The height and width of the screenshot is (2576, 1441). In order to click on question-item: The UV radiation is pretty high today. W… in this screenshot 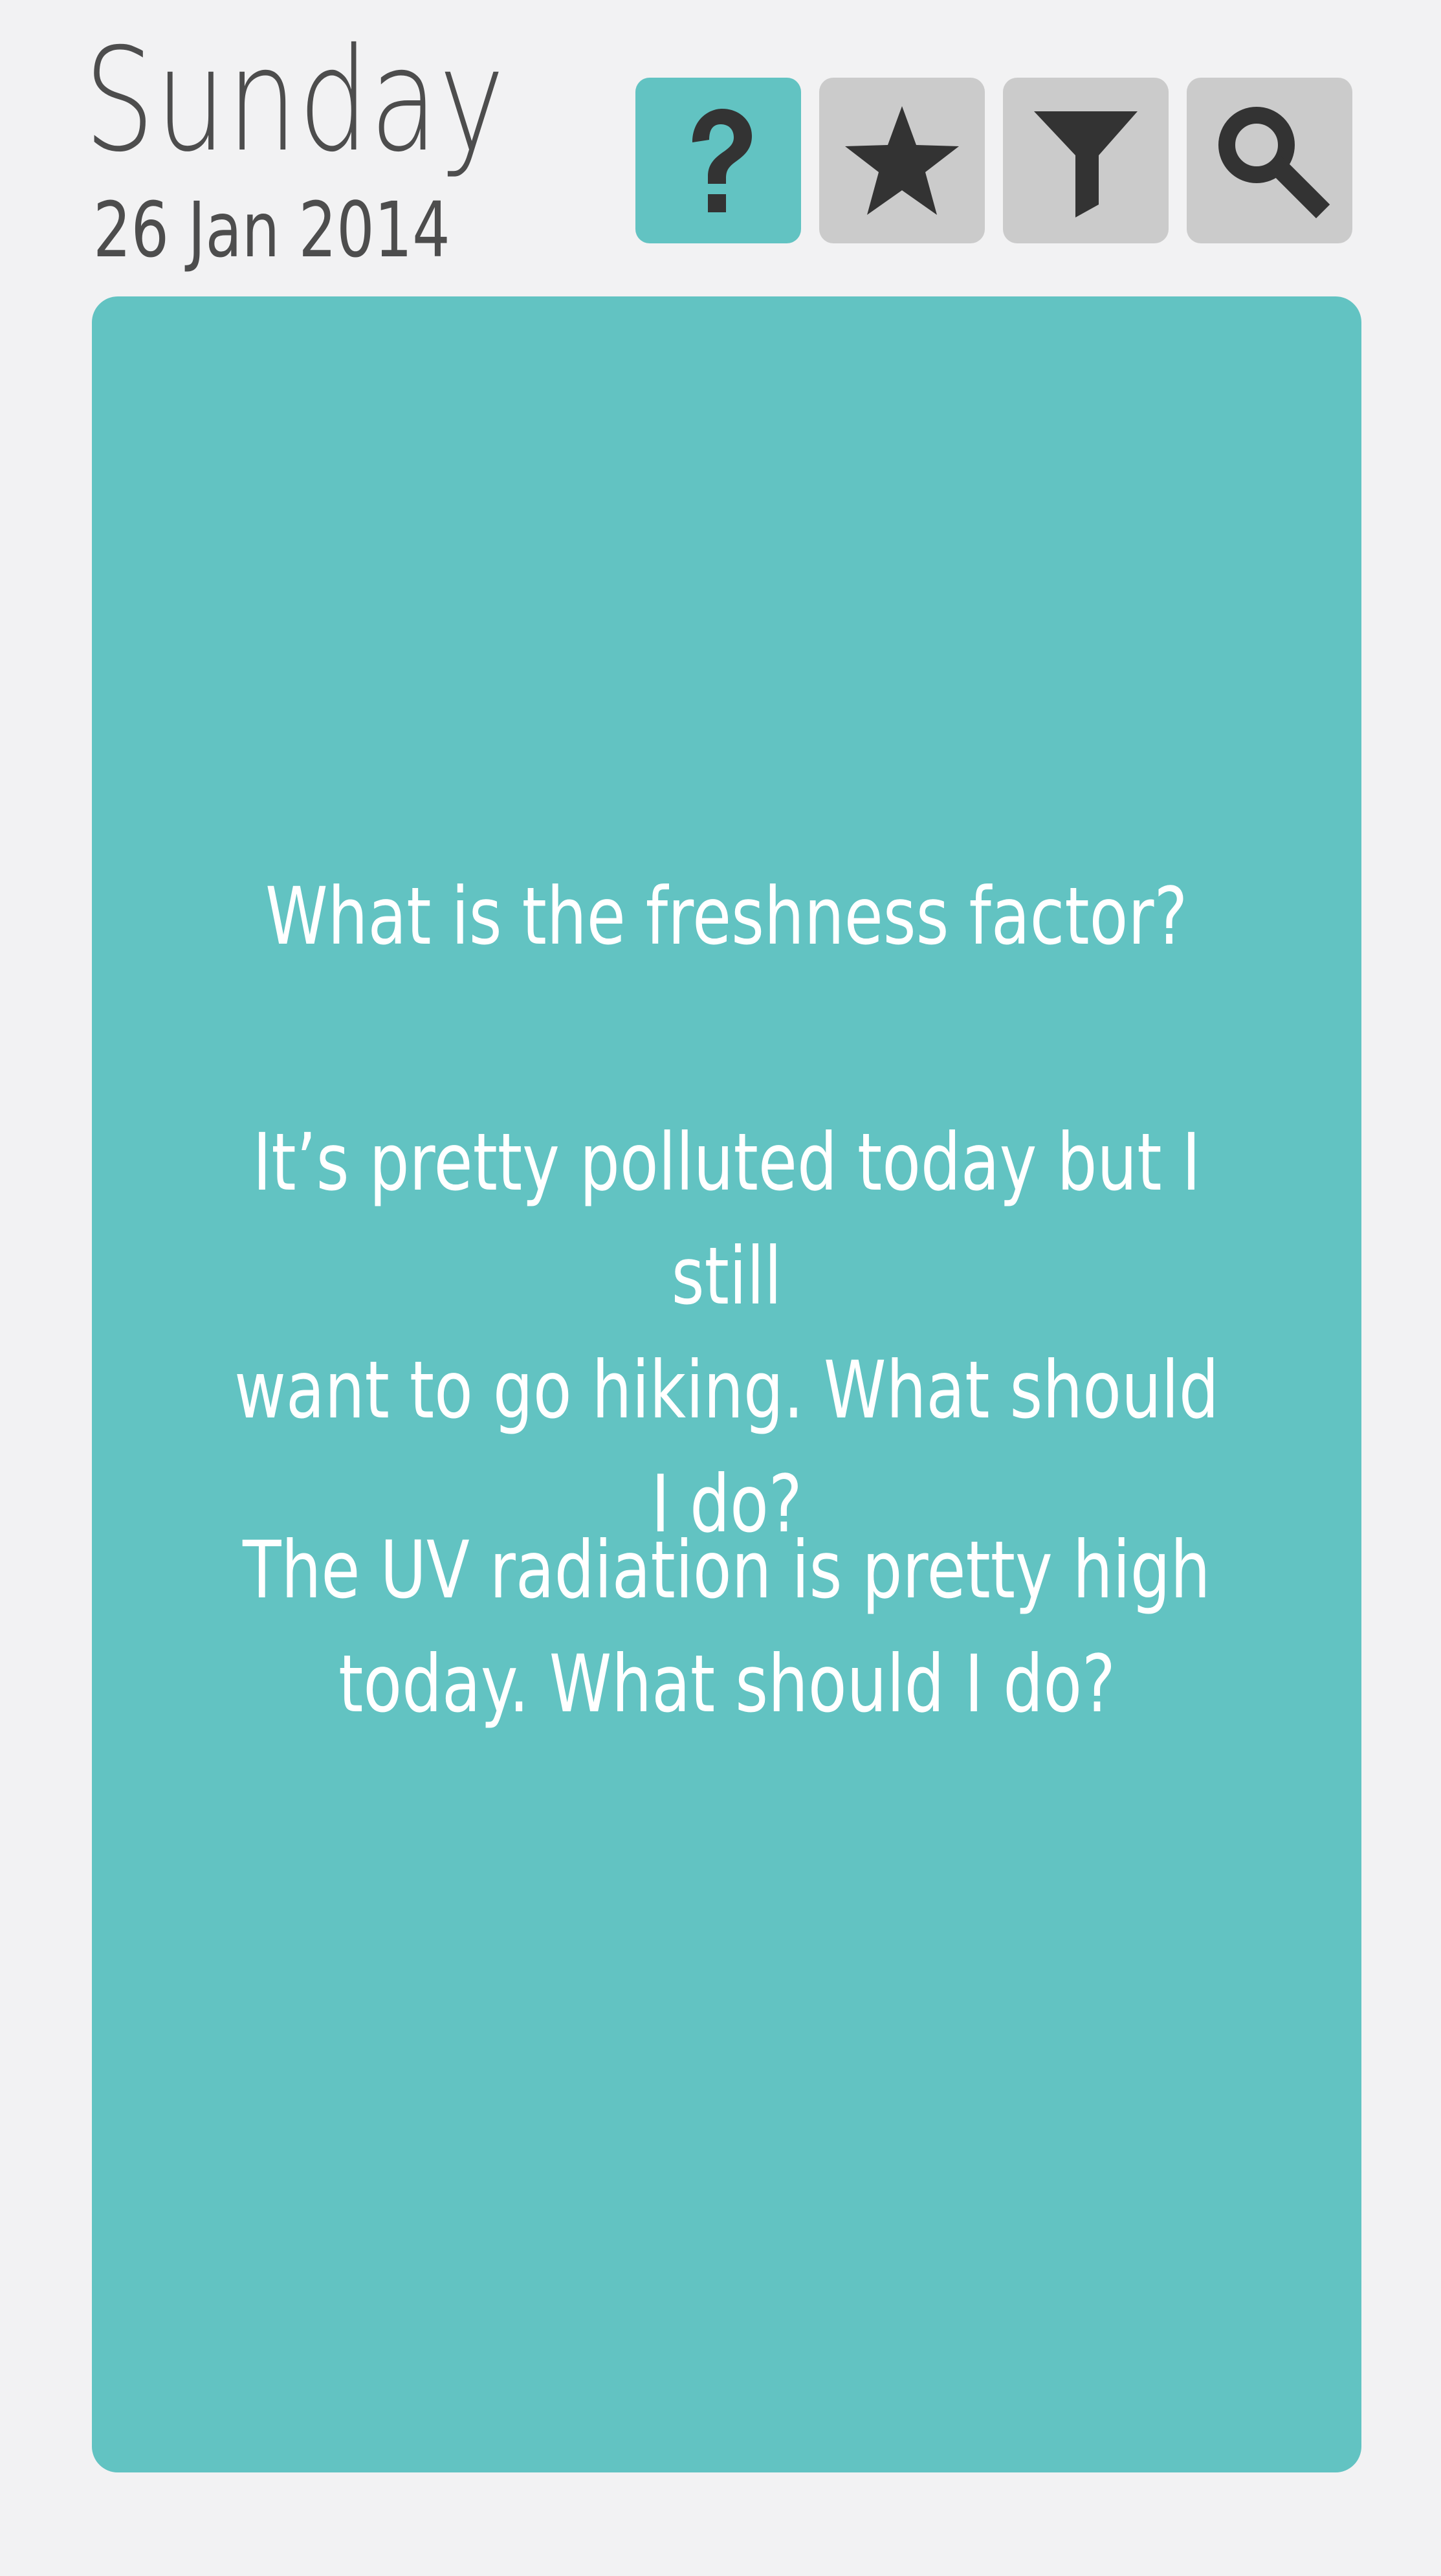, I will do `click(726, 1627)`.